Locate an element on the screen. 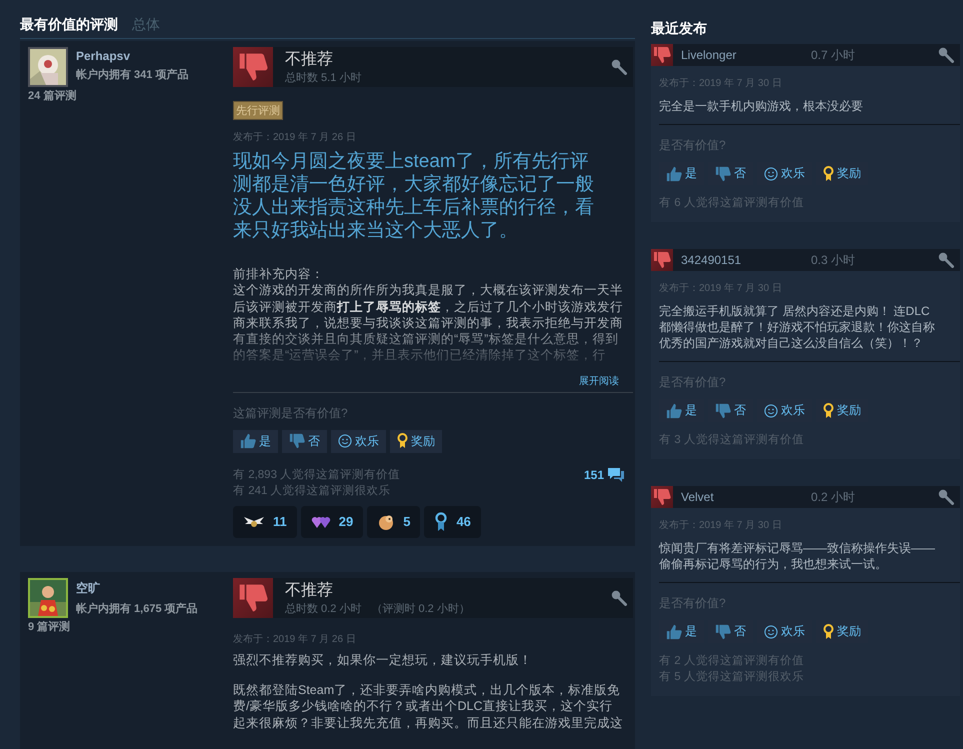 The height and width of the screenshot is (749, 963). early-access-badge: 先行评测 is located at coordinates (258, 110).